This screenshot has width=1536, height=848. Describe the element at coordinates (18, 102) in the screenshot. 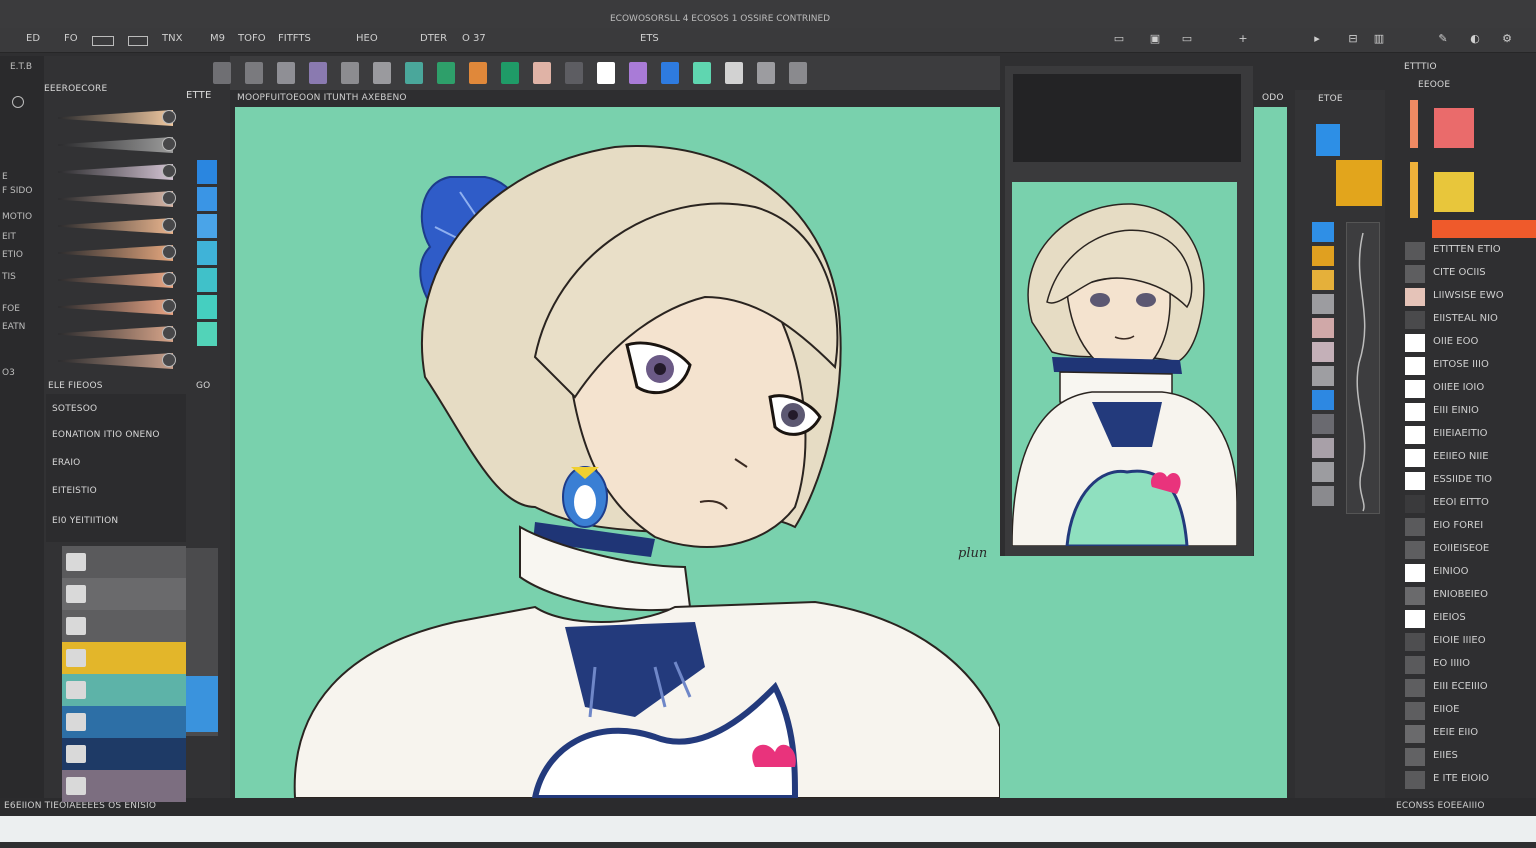

I see `target-icon` at that location.